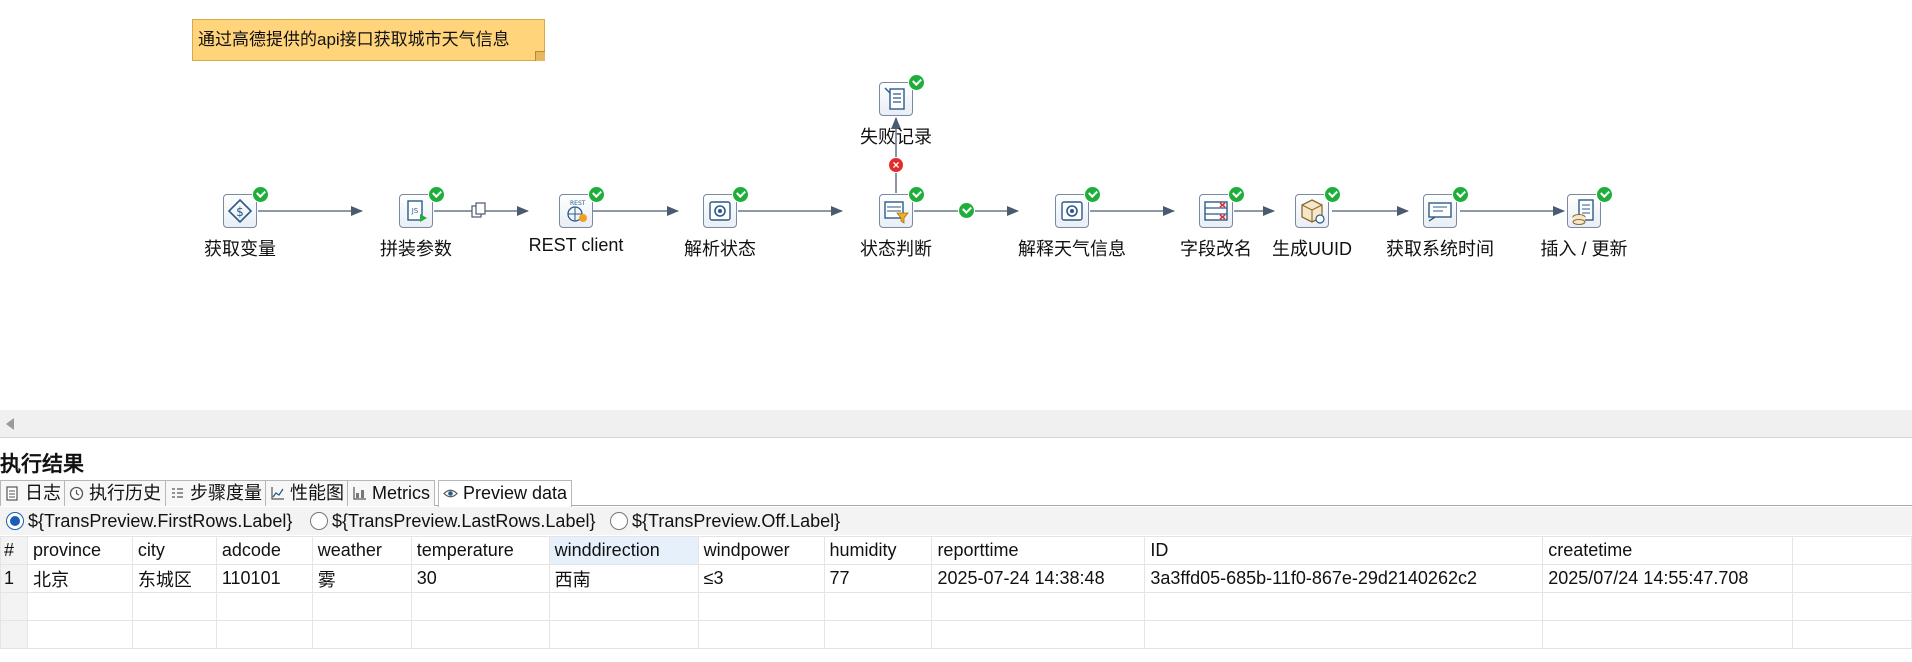 This screenshot has height=662, width=1912. I want to click on column-header-humidity: humidity, so click(878, 550).